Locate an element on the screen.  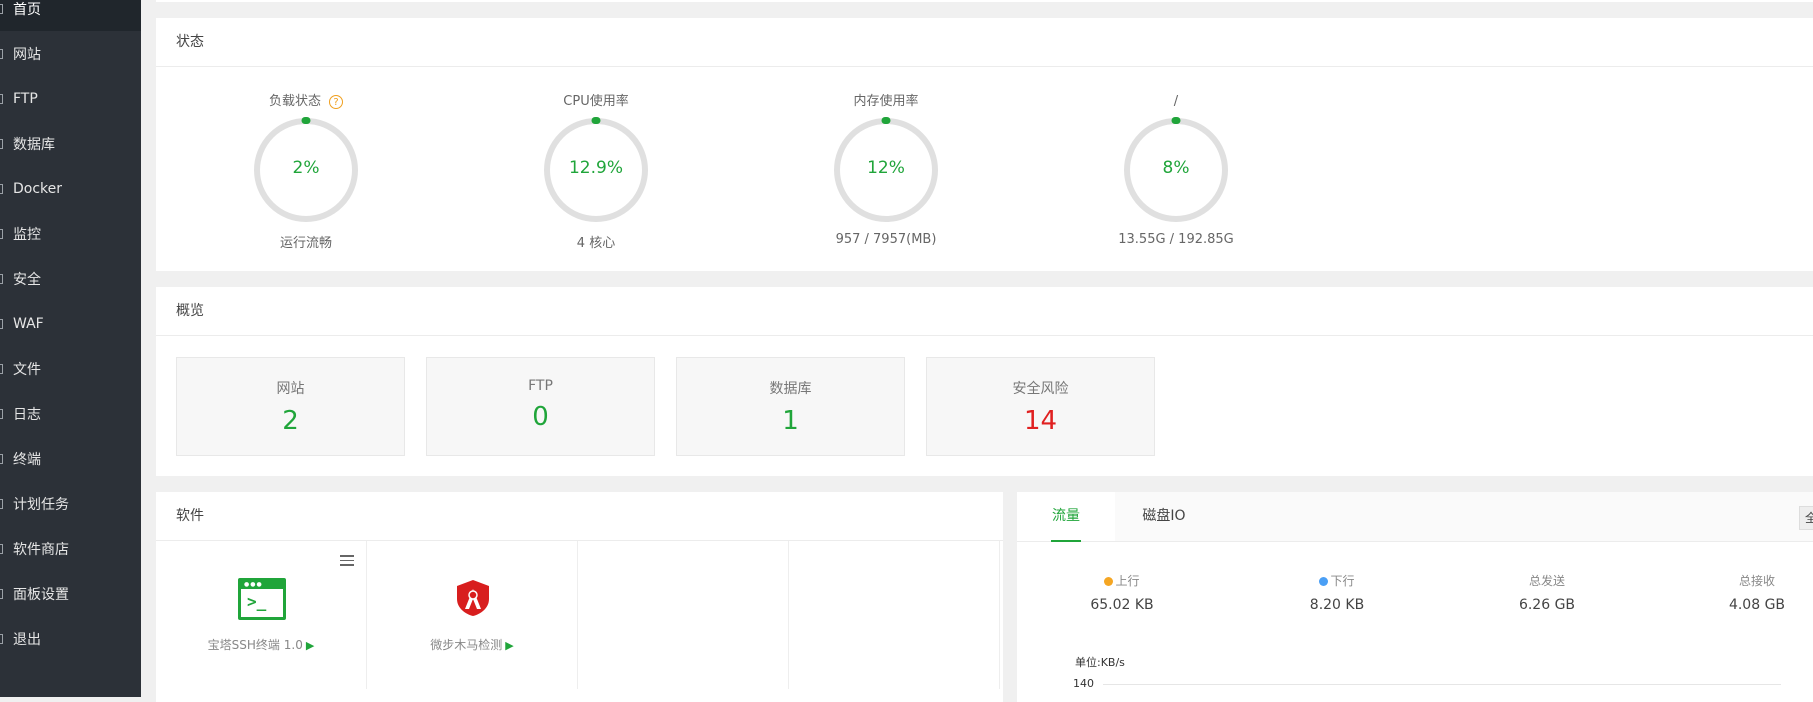
overview-title: 概览 is located at coordinates (190, 311).